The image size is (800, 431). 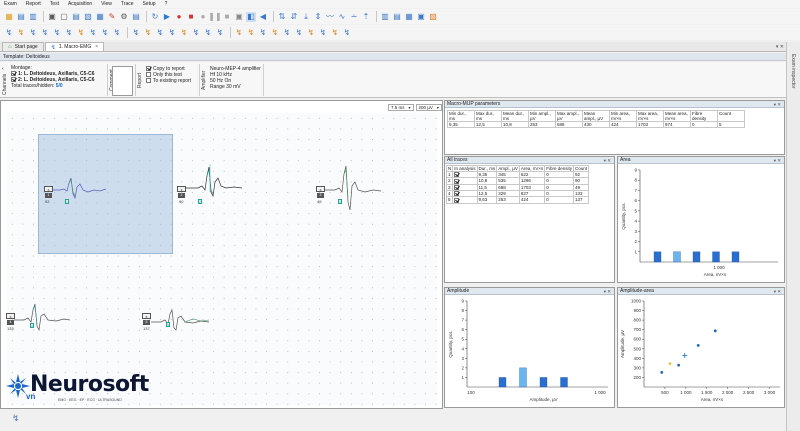 I want to click on trace-2-channel-chip: x, so click(x=181, y=189).